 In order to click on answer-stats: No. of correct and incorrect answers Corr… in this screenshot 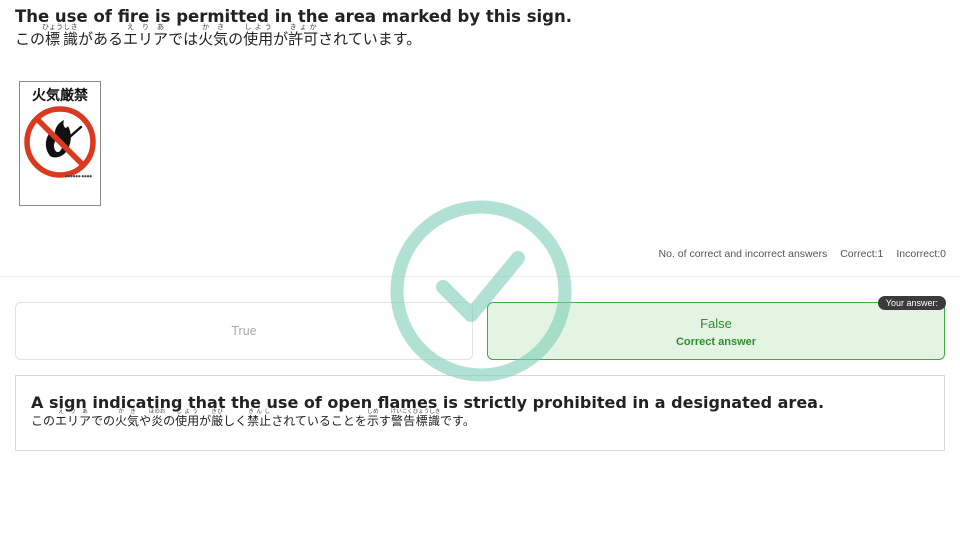, I will do `click(802, 254)`.